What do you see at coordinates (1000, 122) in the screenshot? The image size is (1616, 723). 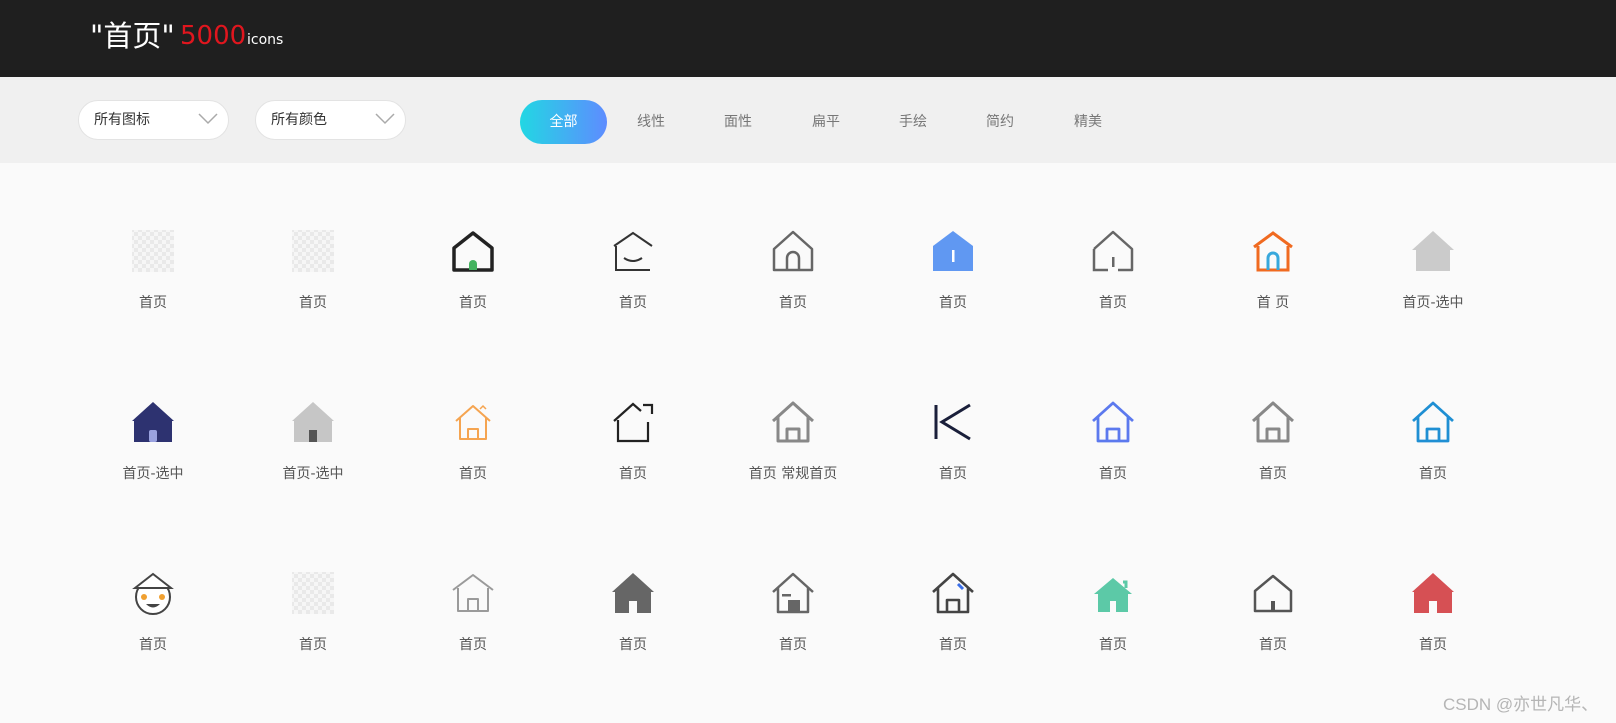 I see `tab-simple: 简约` at bounding box center [1000, 122].